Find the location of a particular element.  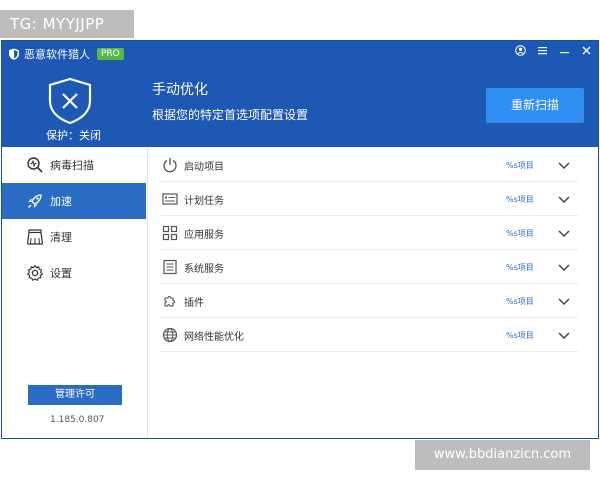

globe-icon is located at coordinates (170, 335).